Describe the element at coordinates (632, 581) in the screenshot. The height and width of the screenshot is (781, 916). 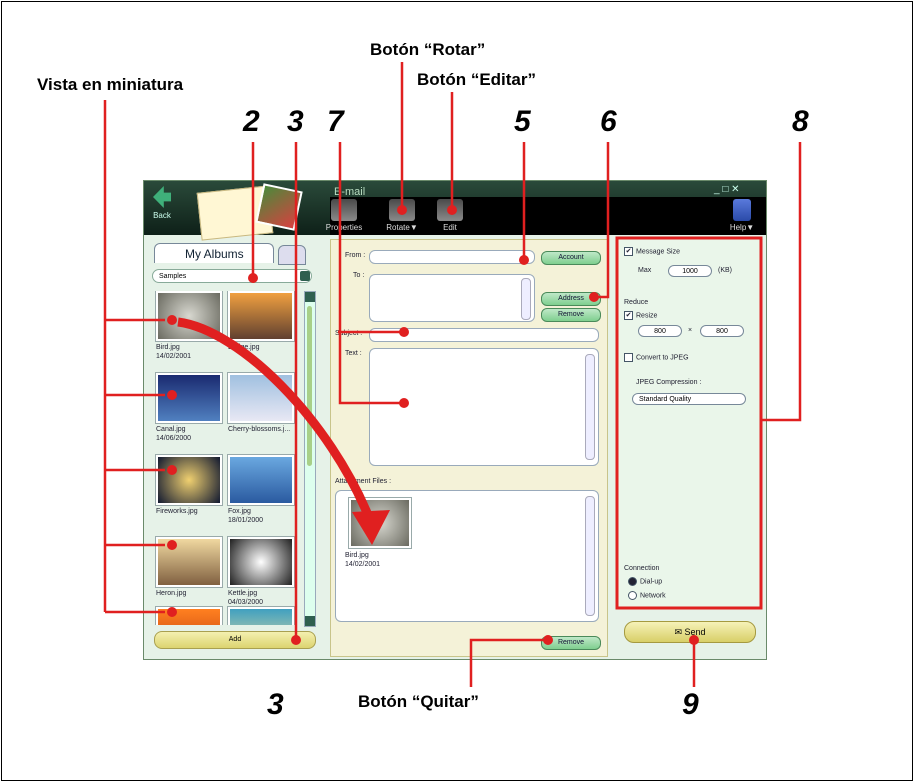
I see `radio-selected-icon` at that location.